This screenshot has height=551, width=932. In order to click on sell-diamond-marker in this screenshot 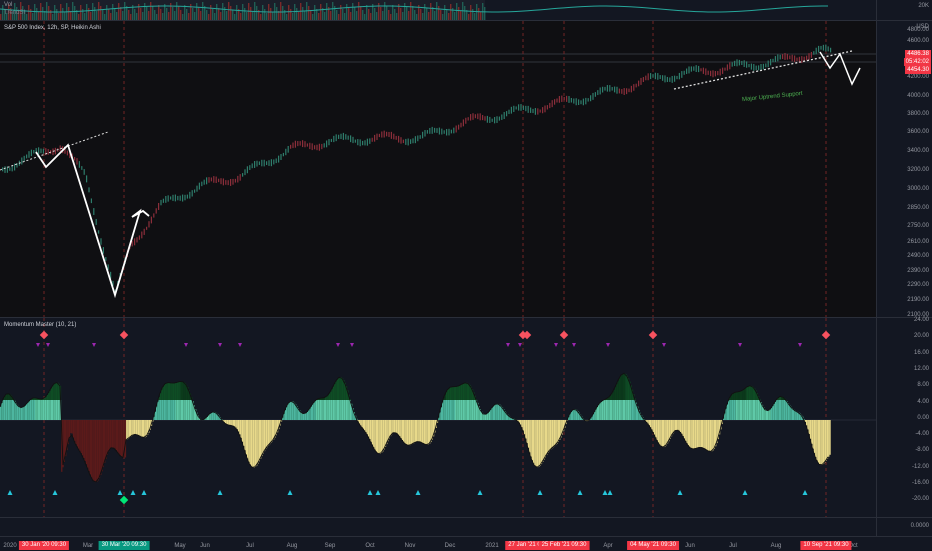, I will do `click(124, 335)`.